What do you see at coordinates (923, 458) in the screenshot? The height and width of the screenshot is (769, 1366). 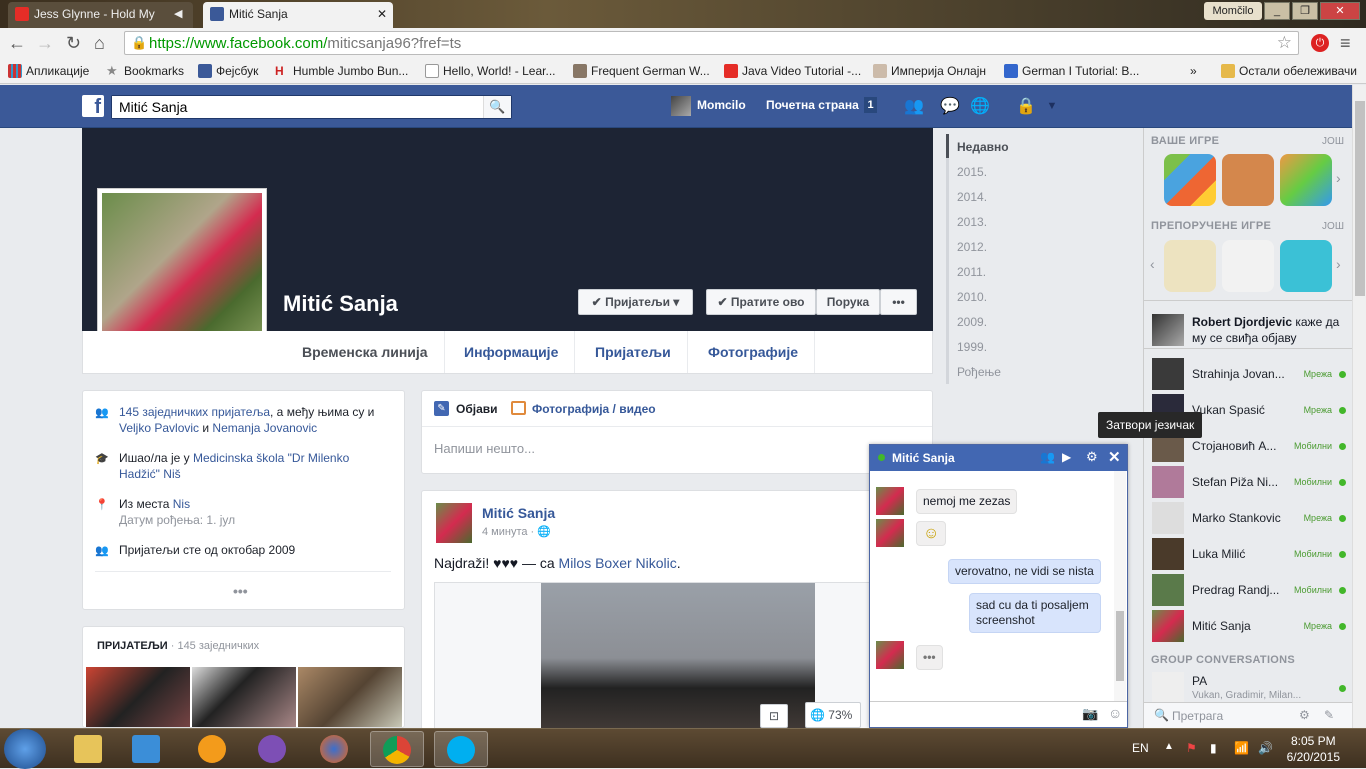 I see `chat-title: Mitić Sanja` at bounding box center [923, 458].